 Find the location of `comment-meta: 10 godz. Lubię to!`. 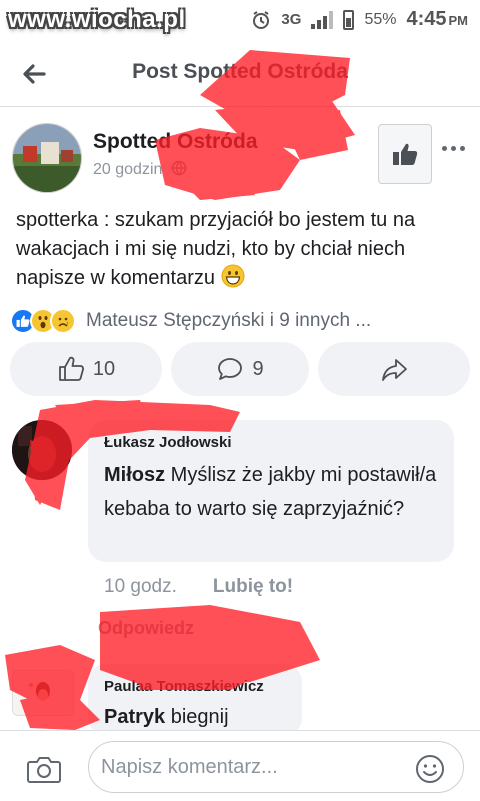

comment-meta: 10 godz. Lubię to! is located at coordinates (198, 587).